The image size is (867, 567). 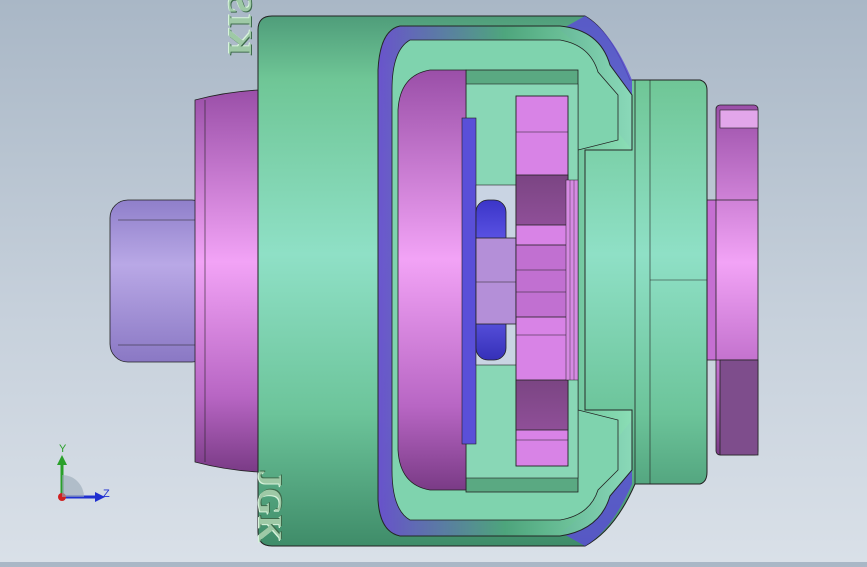 What do you see at coordinates (226, 281) in the screenshot?
I see `left-collar` at bounding box center [226, 281].